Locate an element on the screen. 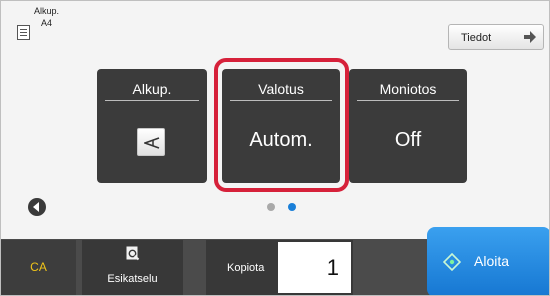 This screenshot has width=550, height=296. preview-button: Esikatselu is located at coordinates (132, 267).